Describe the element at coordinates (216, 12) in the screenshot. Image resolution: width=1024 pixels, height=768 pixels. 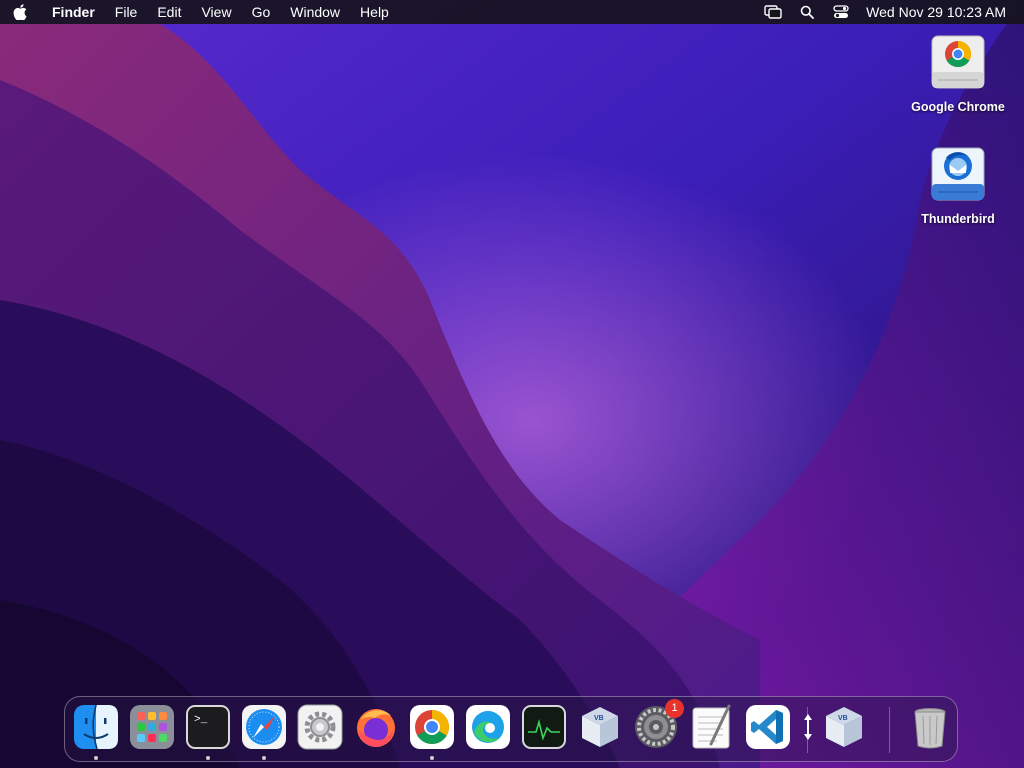
I see `menu-view: View` at that location.